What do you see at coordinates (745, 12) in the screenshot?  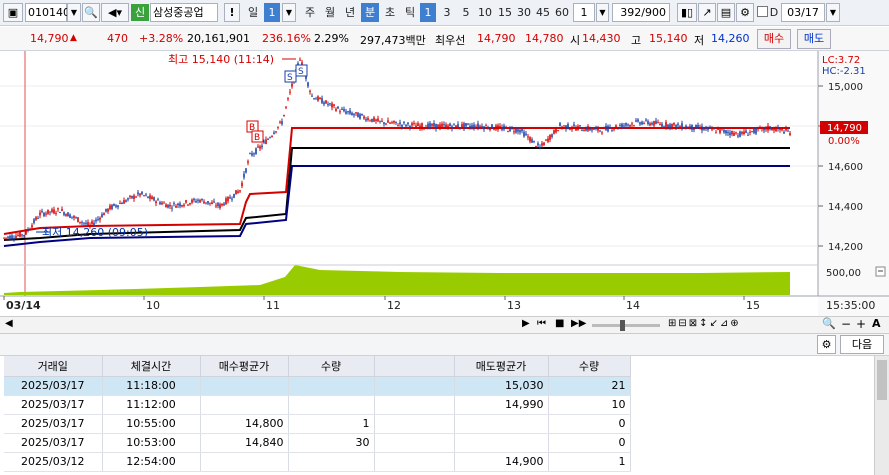 I see `gear-icon: ⚙` at bounding box center [745, 12].